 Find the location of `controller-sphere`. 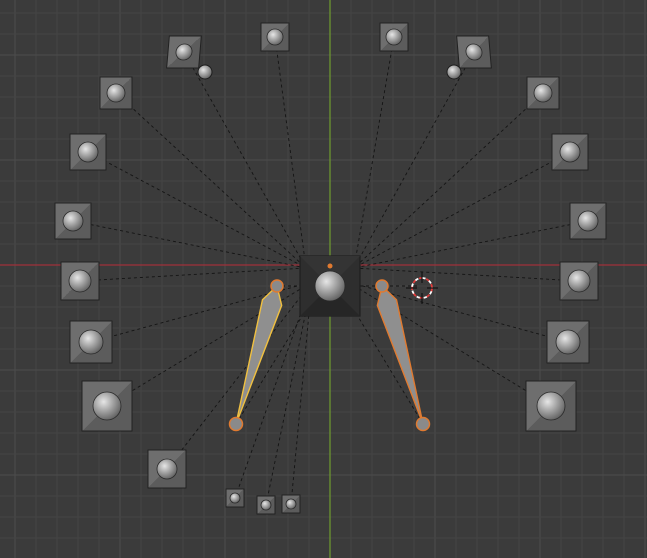

controller-sphere is located at coordinates (330, 286).